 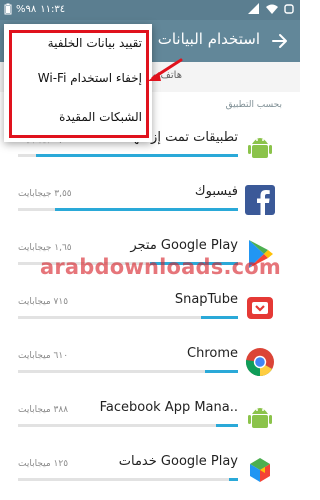 What do you see at coordinates (8, 9) in the screenshot?
I see `battery-icon` at bounding box center [8, 9].